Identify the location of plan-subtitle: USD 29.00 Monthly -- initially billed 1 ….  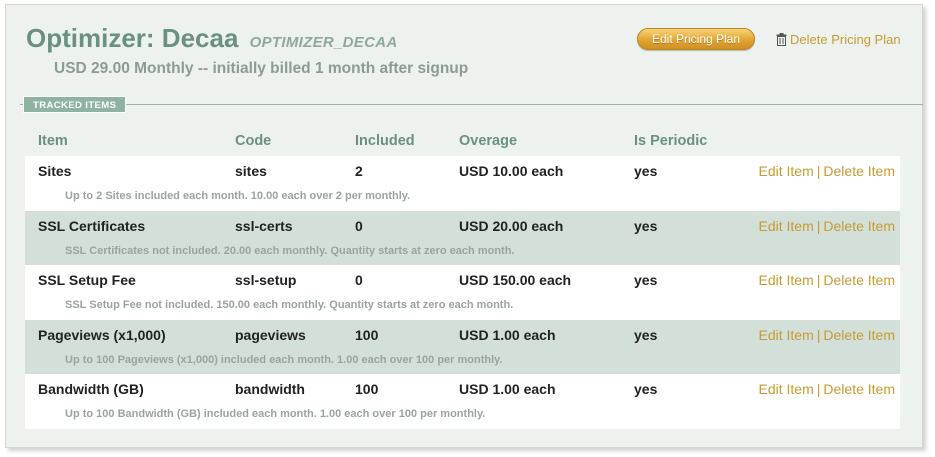
(261, 68).